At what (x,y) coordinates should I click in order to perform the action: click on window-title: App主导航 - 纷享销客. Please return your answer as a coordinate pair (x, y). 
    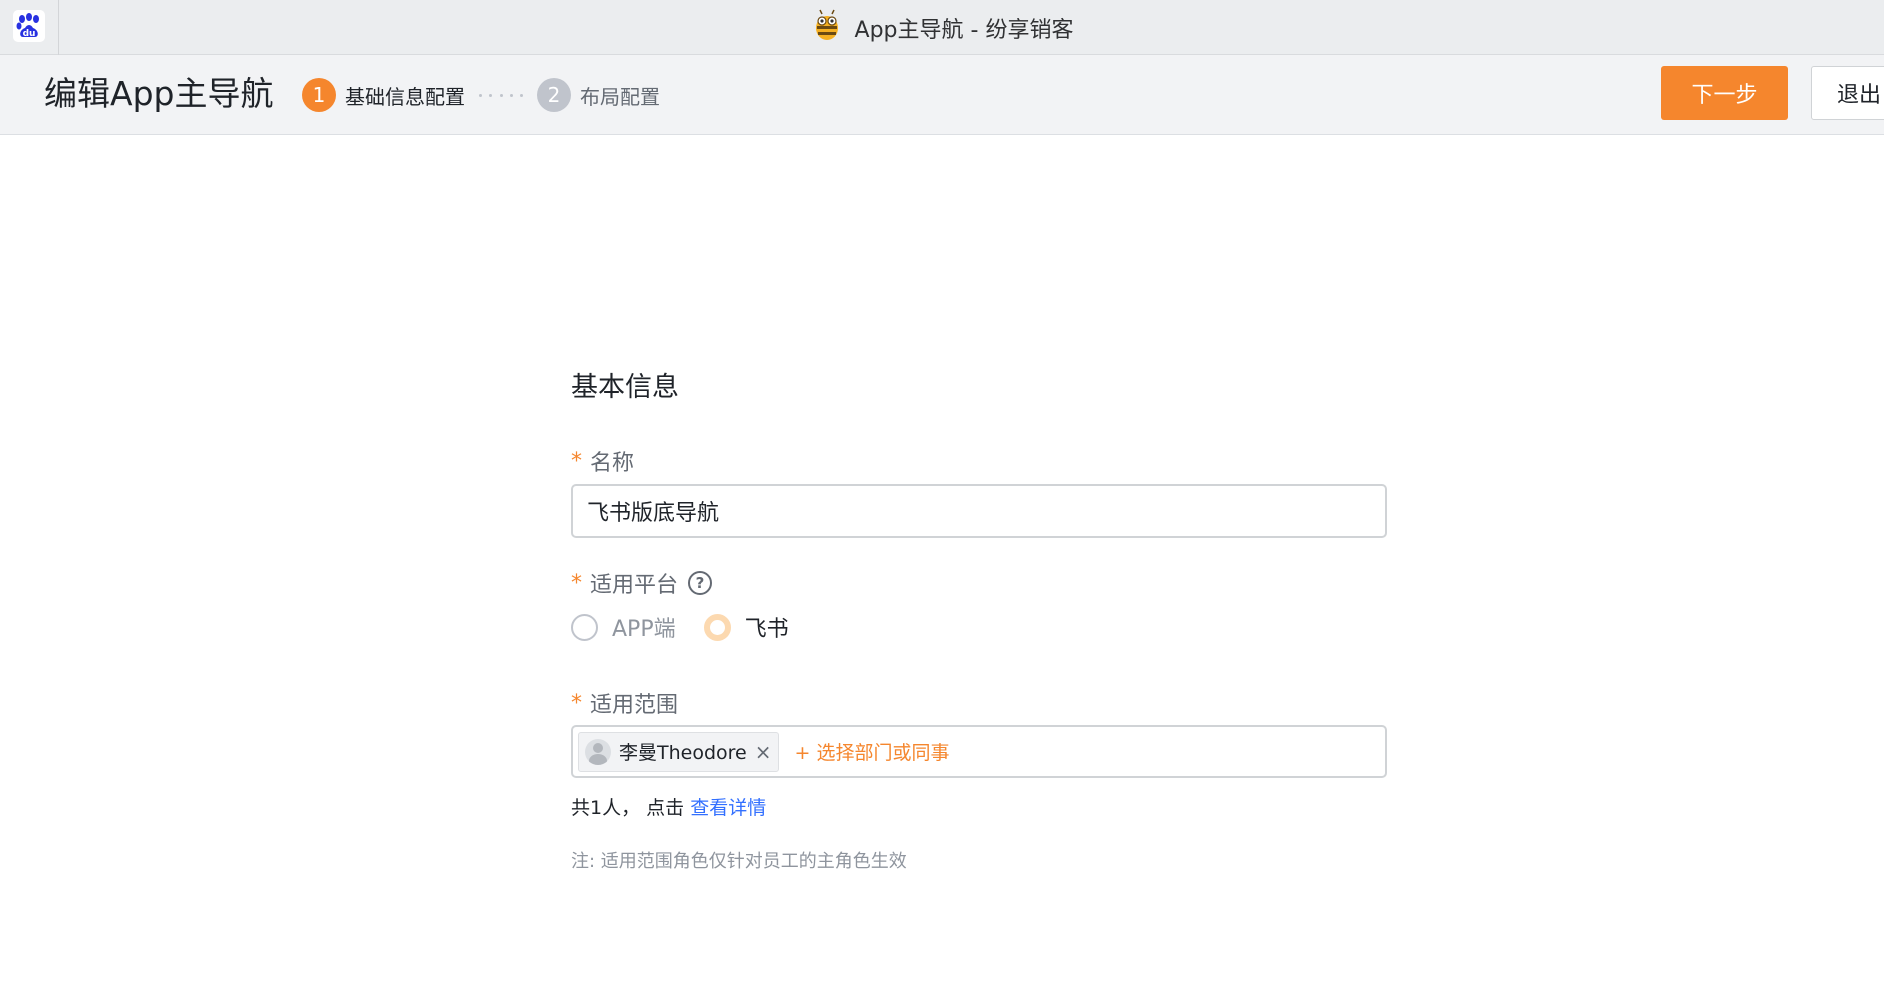
    Looking at the image, I should click on (942, 27).